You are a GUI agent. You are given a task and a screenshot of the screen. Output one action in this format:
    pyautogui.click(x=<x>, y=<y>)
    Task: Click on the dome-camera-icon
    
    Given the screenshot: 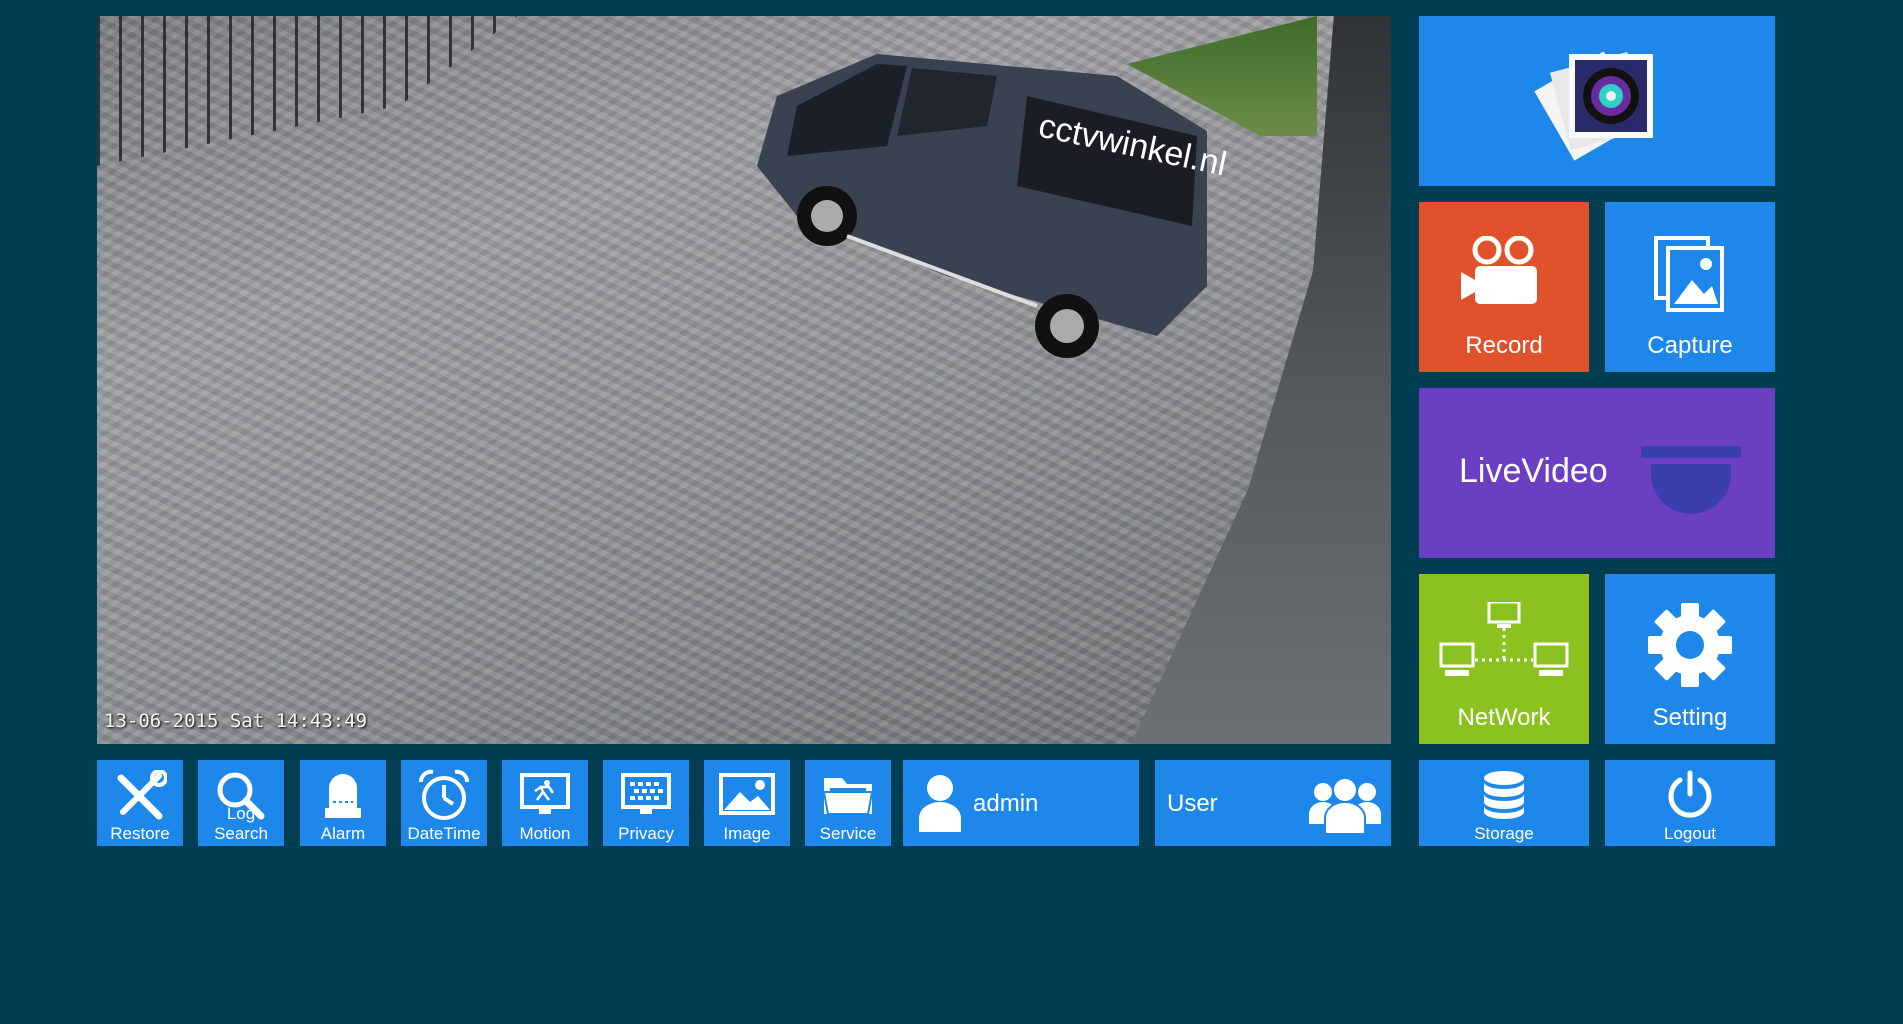 What is the action you would take?
    pyautogui.click(x=1691, y=480)
    